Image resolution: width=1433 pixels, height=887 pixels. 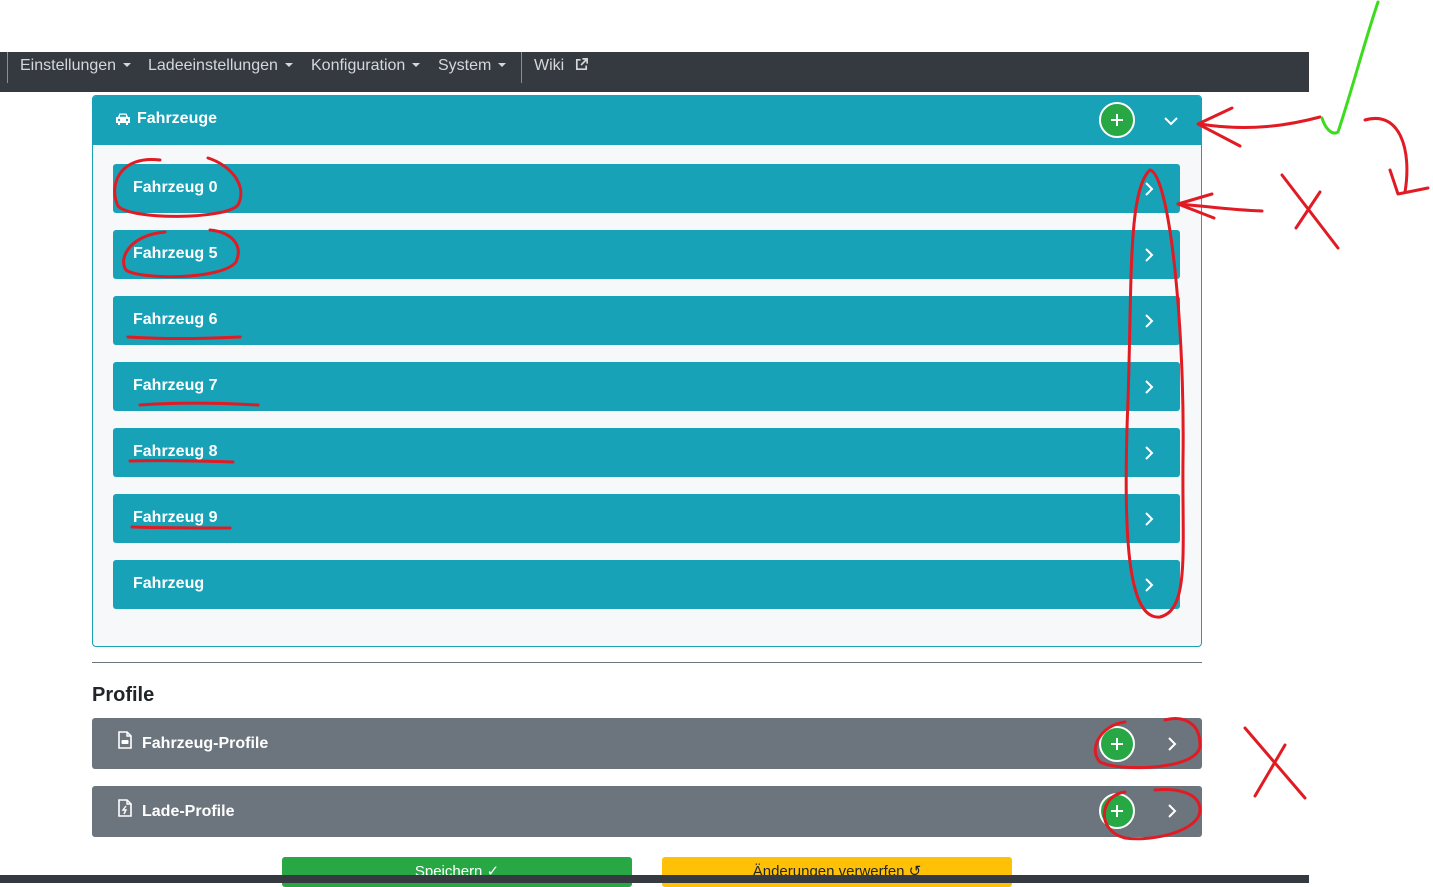 What do you see at coordinates (647, 743) in the screenshot?
I see `vehicle-profiles-header: Fahrzeug-Profile` at bounding box center [647, 743].